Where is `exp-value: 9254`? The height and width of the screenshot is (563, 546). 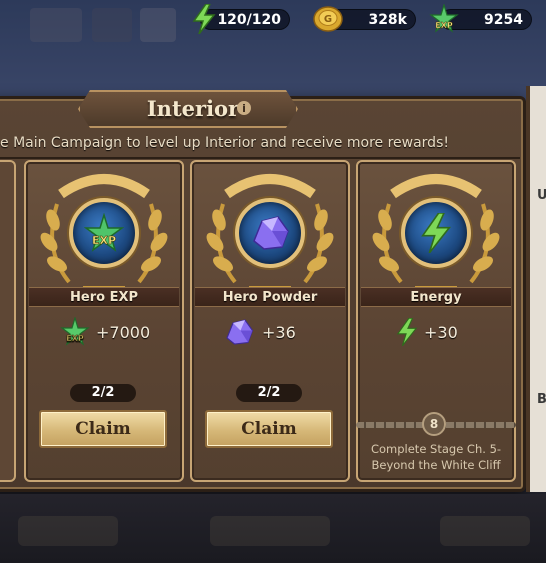
exp-value: 9254 is located at coordinates (503, 19).